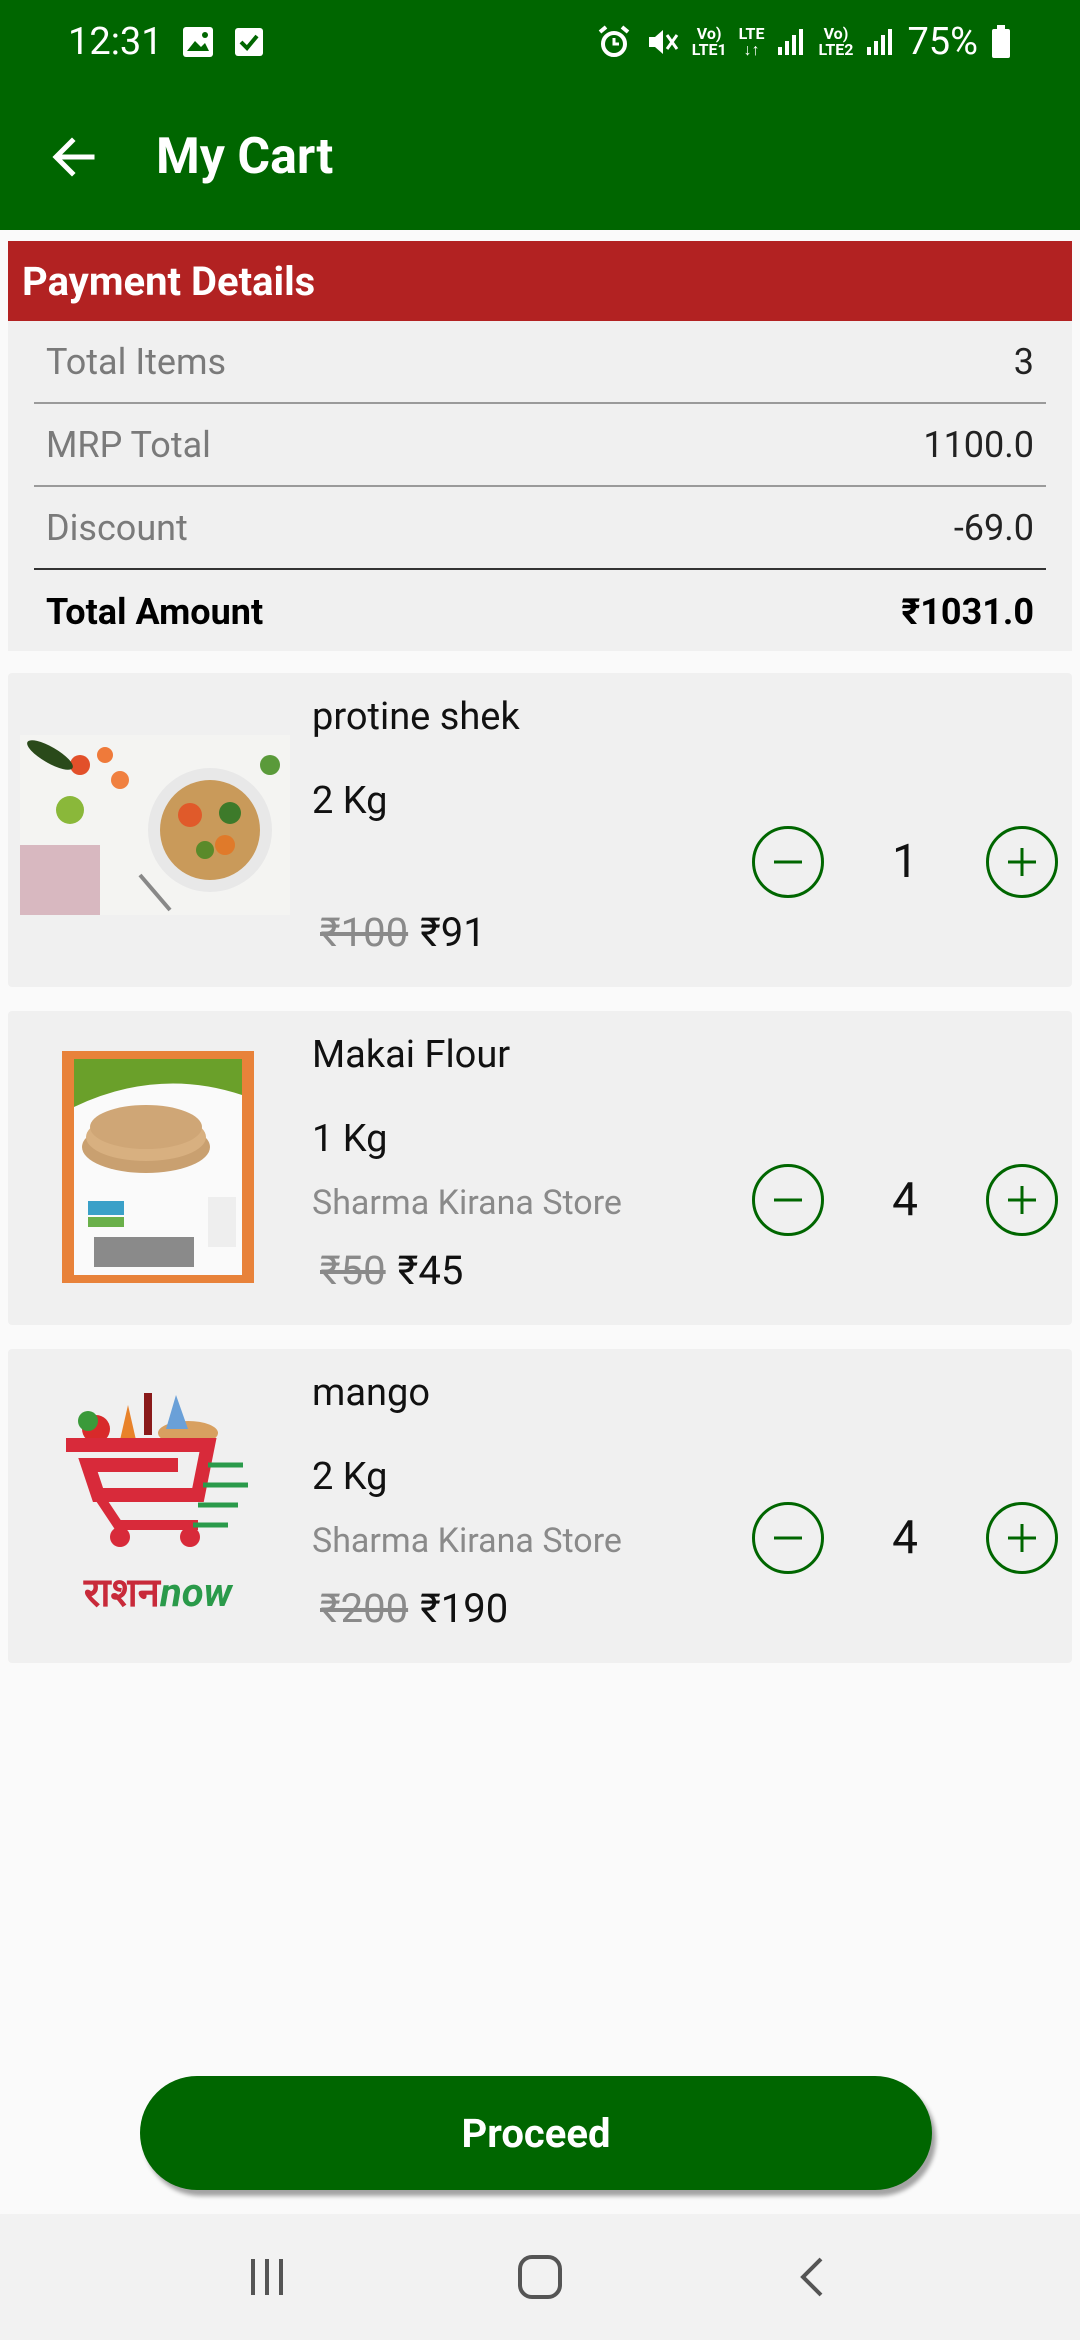 The image size is (1080, 2340). What do you see at coordinates (453, 932) in the screenshot?
I see `item-sale-price: ₹91` at bounding box center [453, 932].